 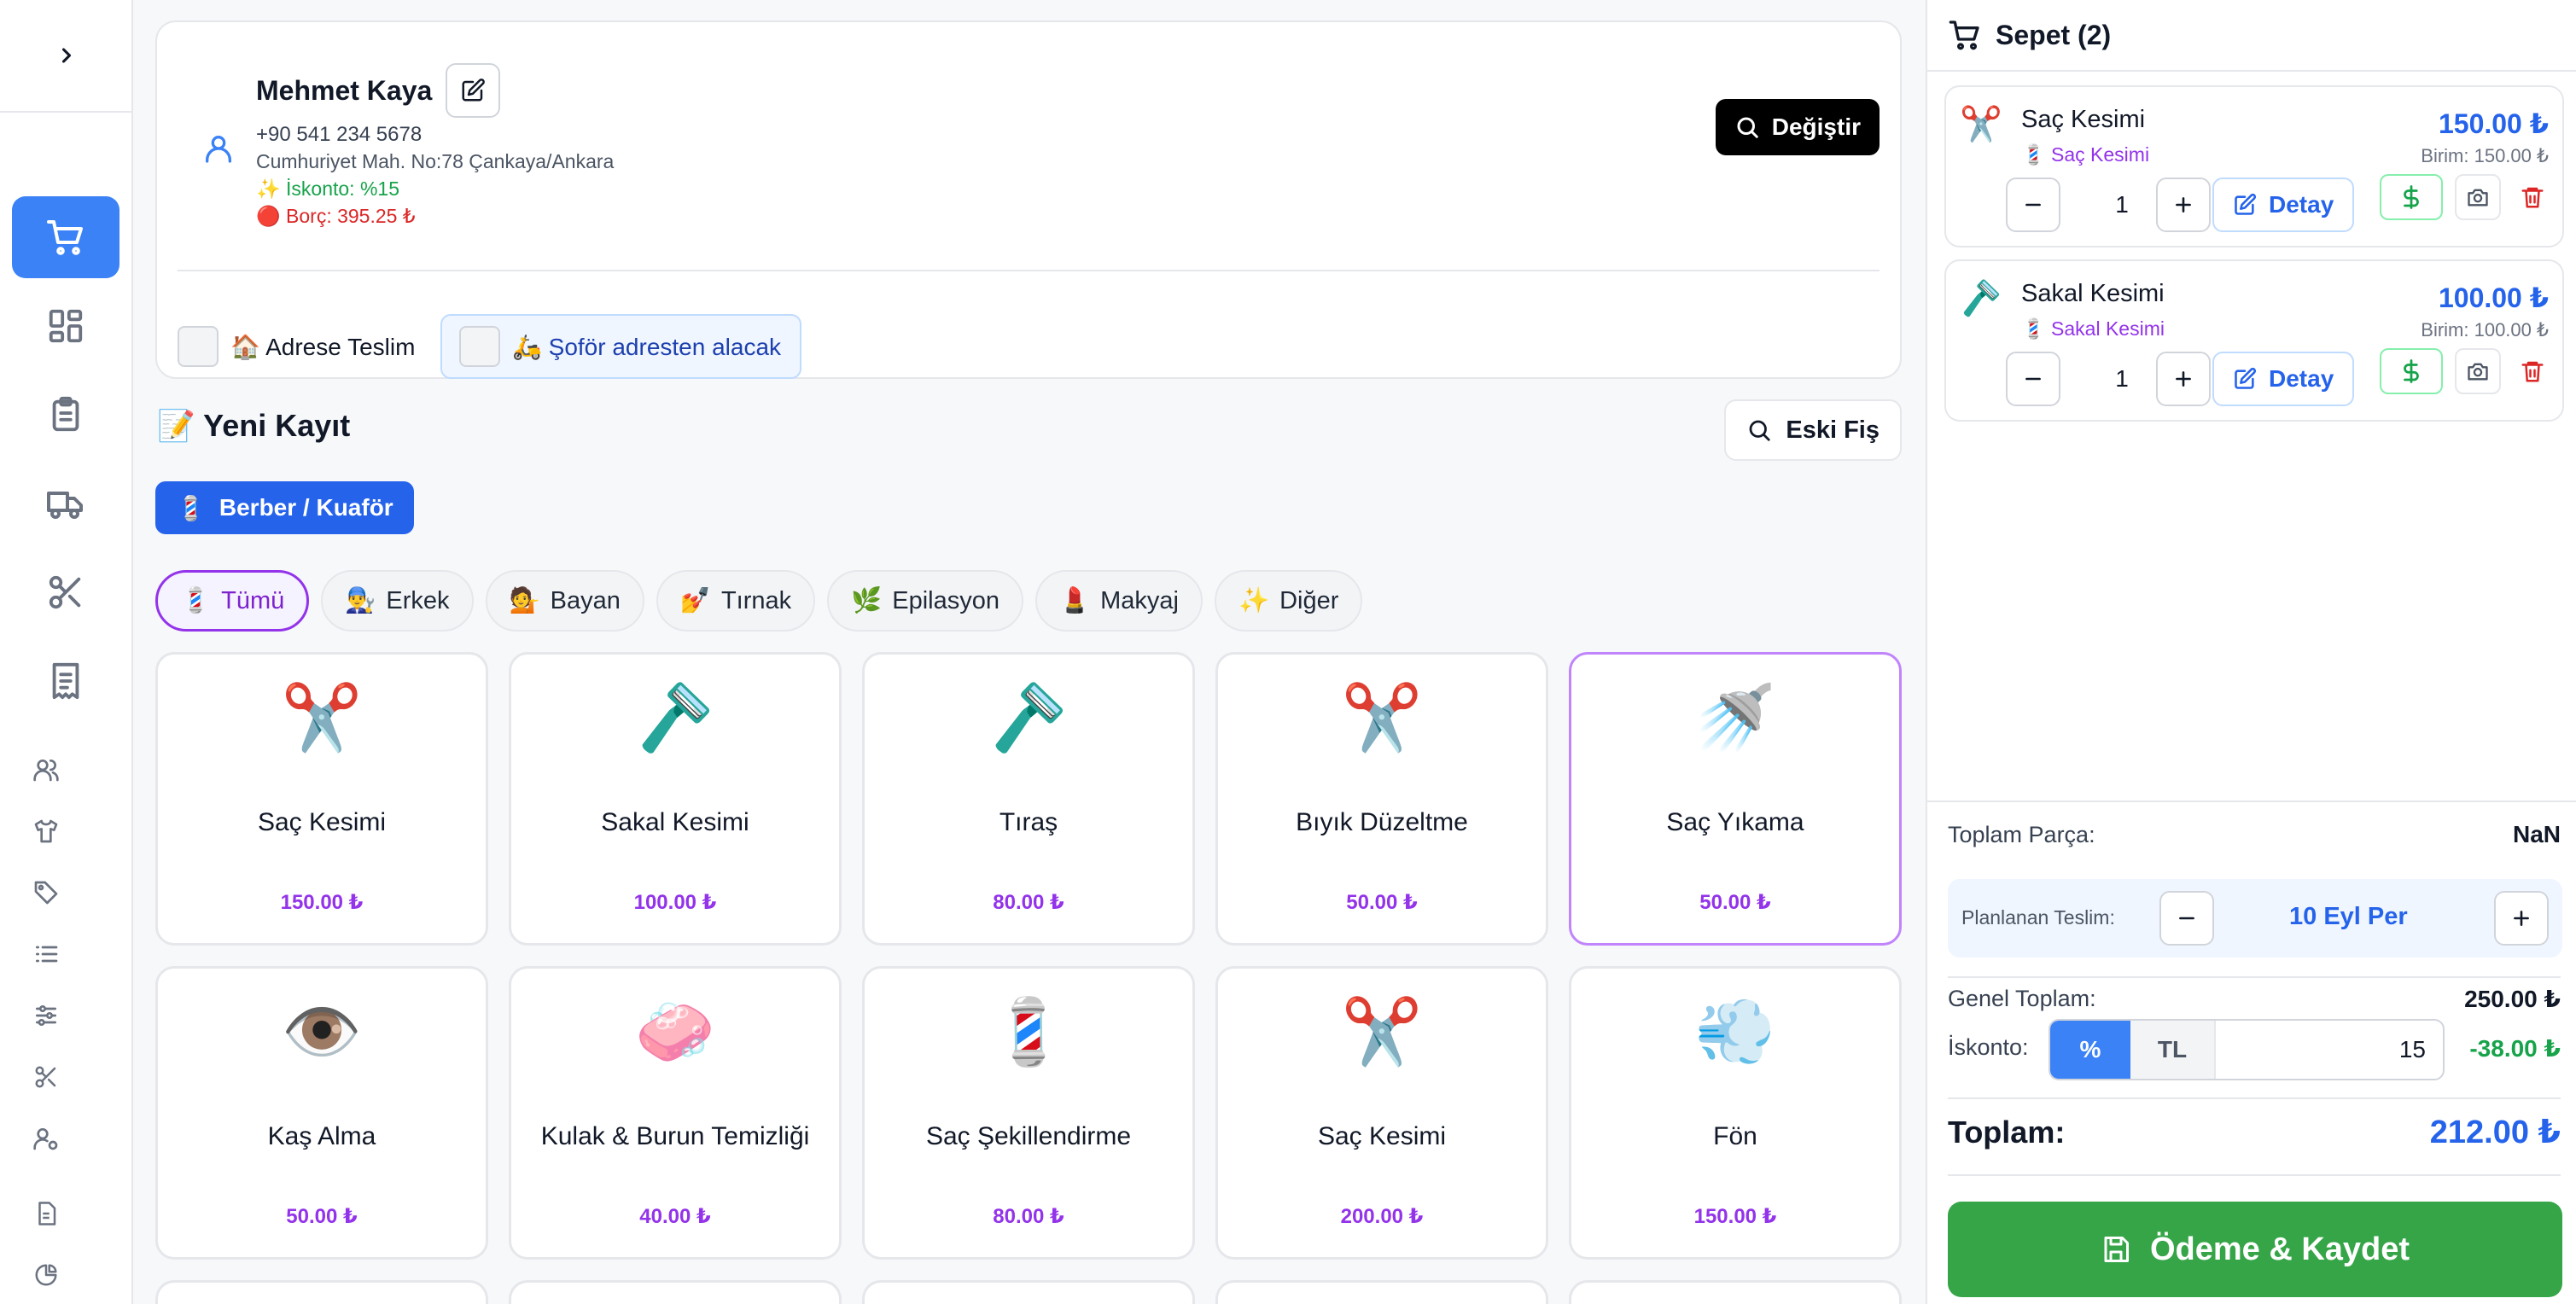 What do you see at coordinates (1735, 1113) in the screenshot?
I see `service-card: 💨 Fön 150.00 ₺` at bounding box center [1735, 1113].